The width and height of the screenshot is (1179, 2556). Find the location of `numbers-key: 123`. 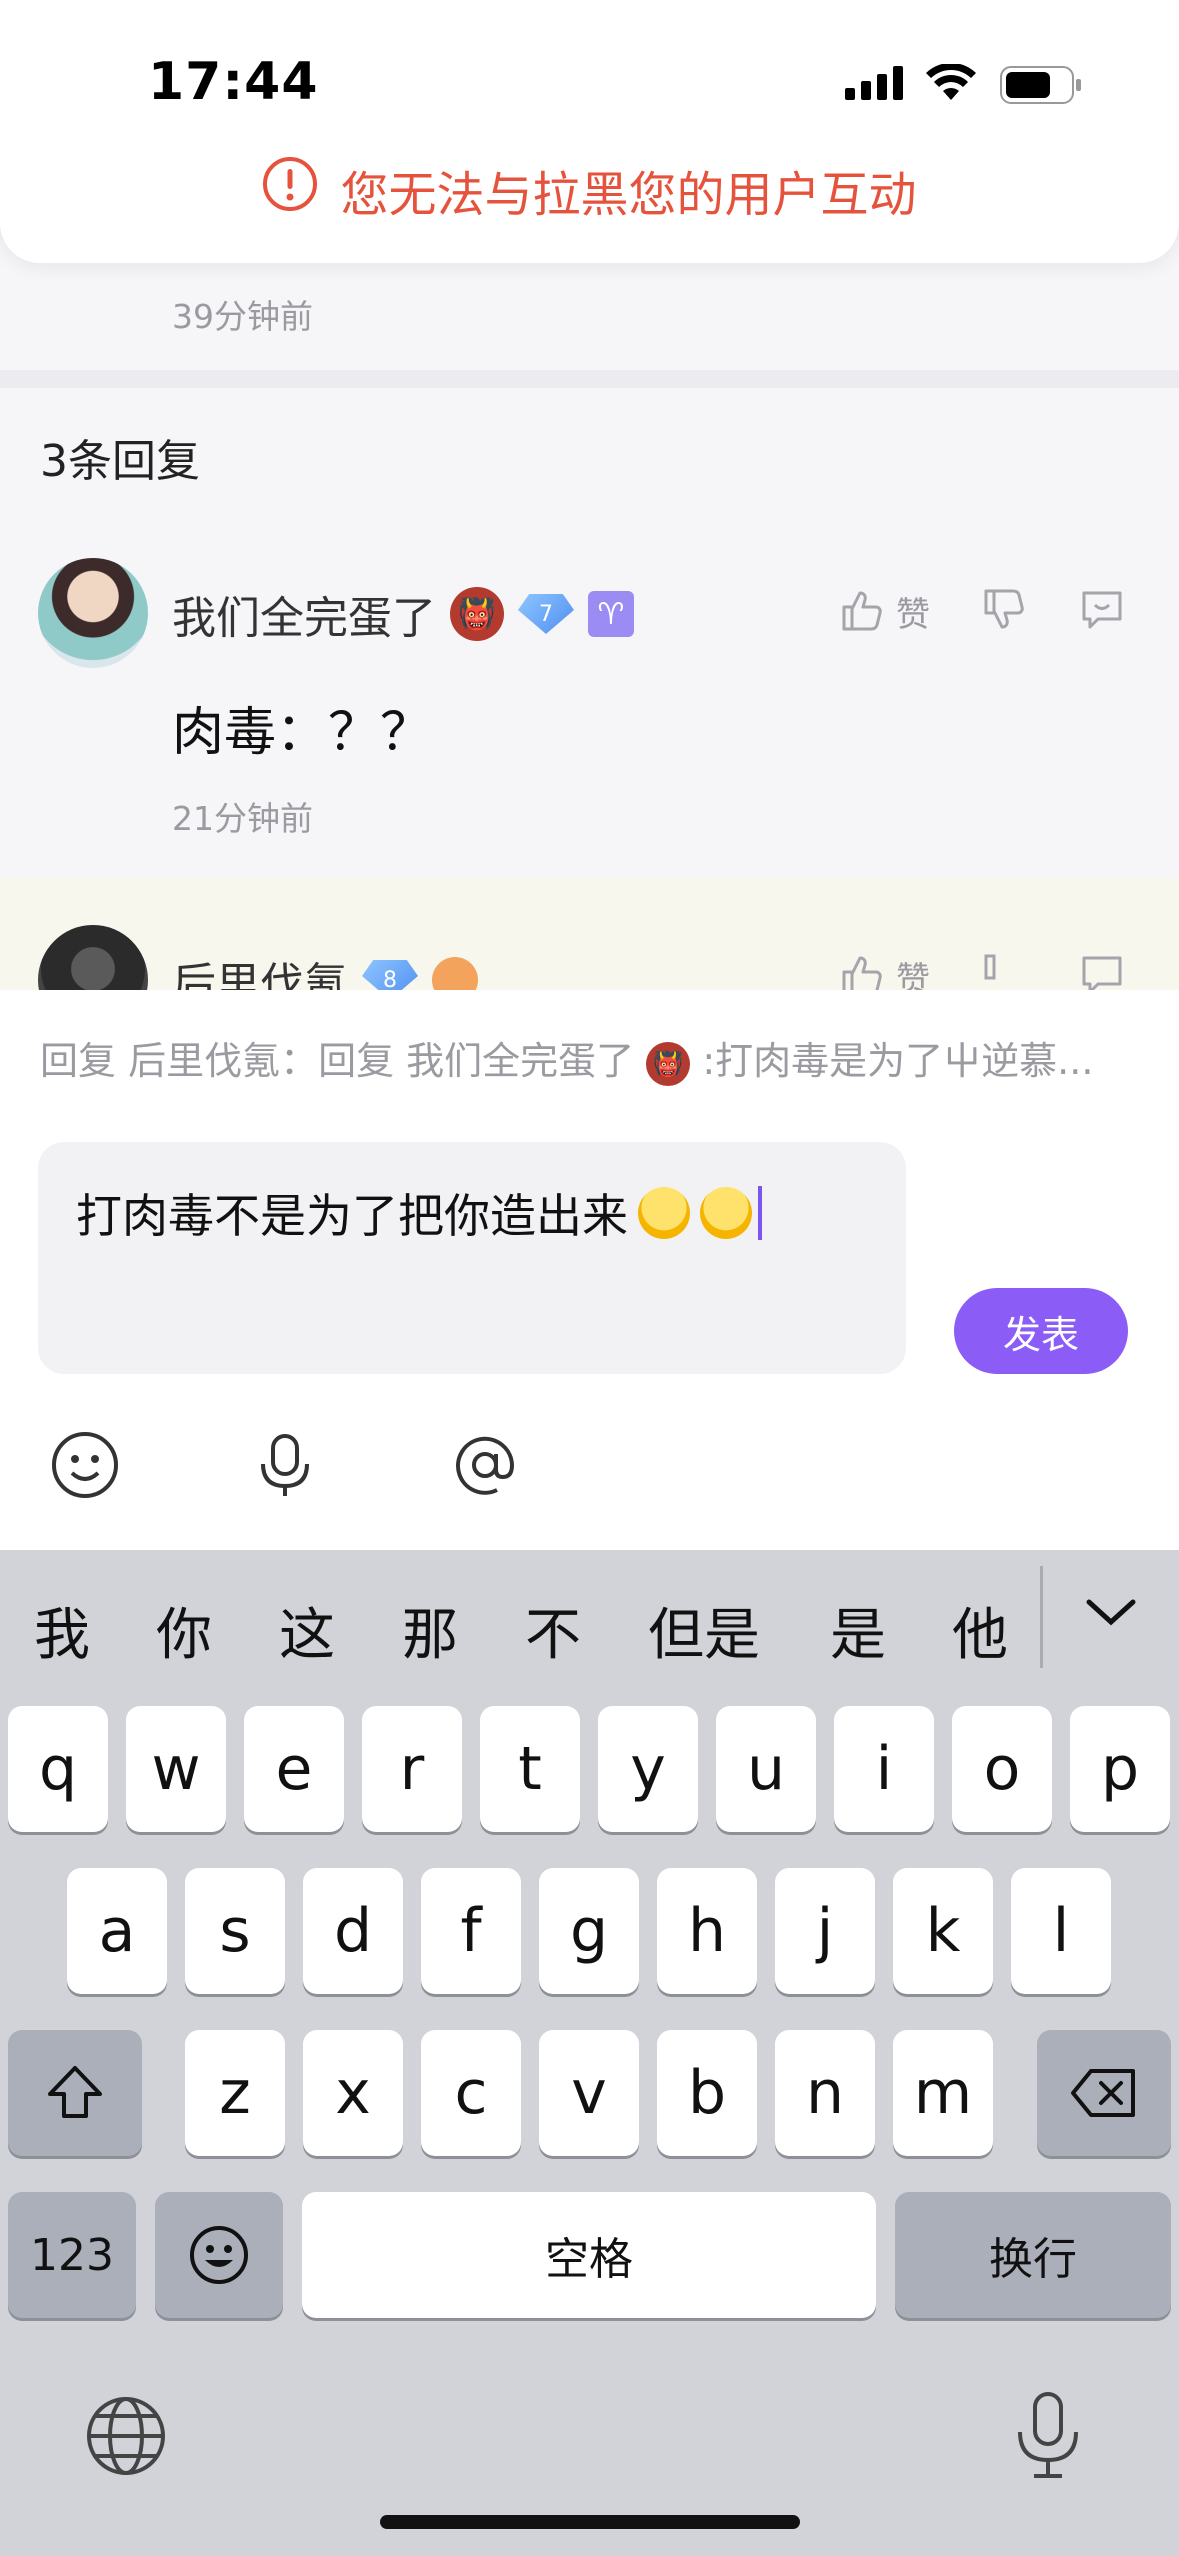

numbers-key: 123 is located at coordinates (72, 2255).